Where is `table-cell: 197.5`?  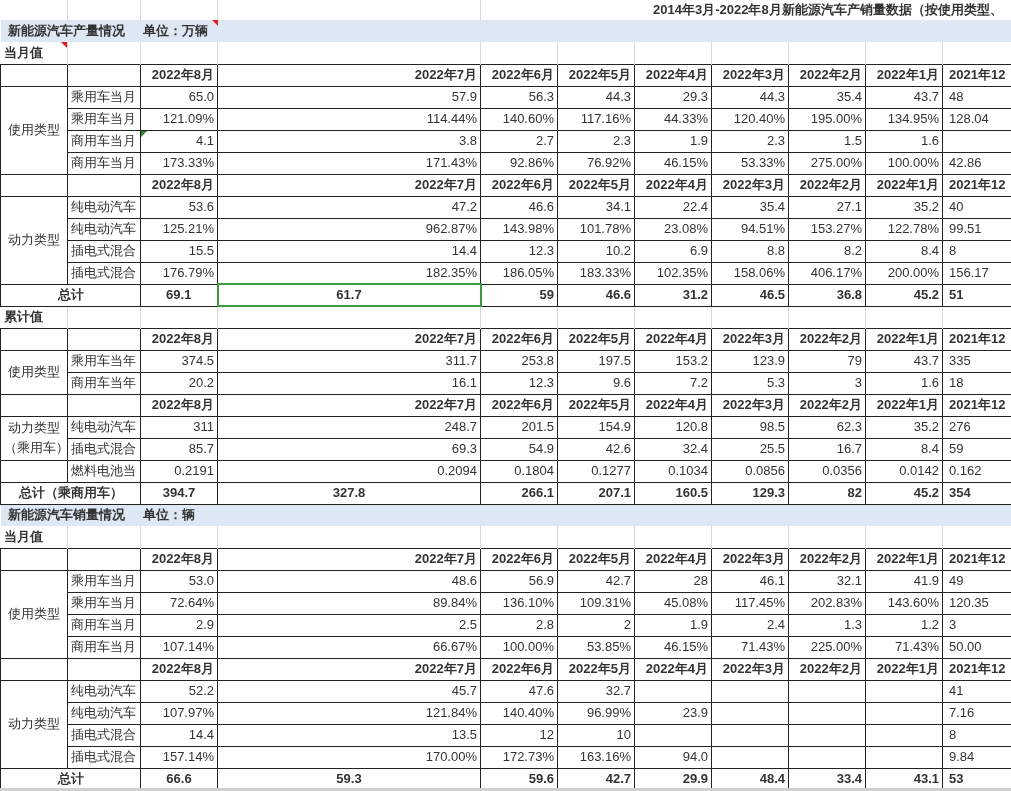
table-cell: 197.5 is located at coordinates (596, 361).